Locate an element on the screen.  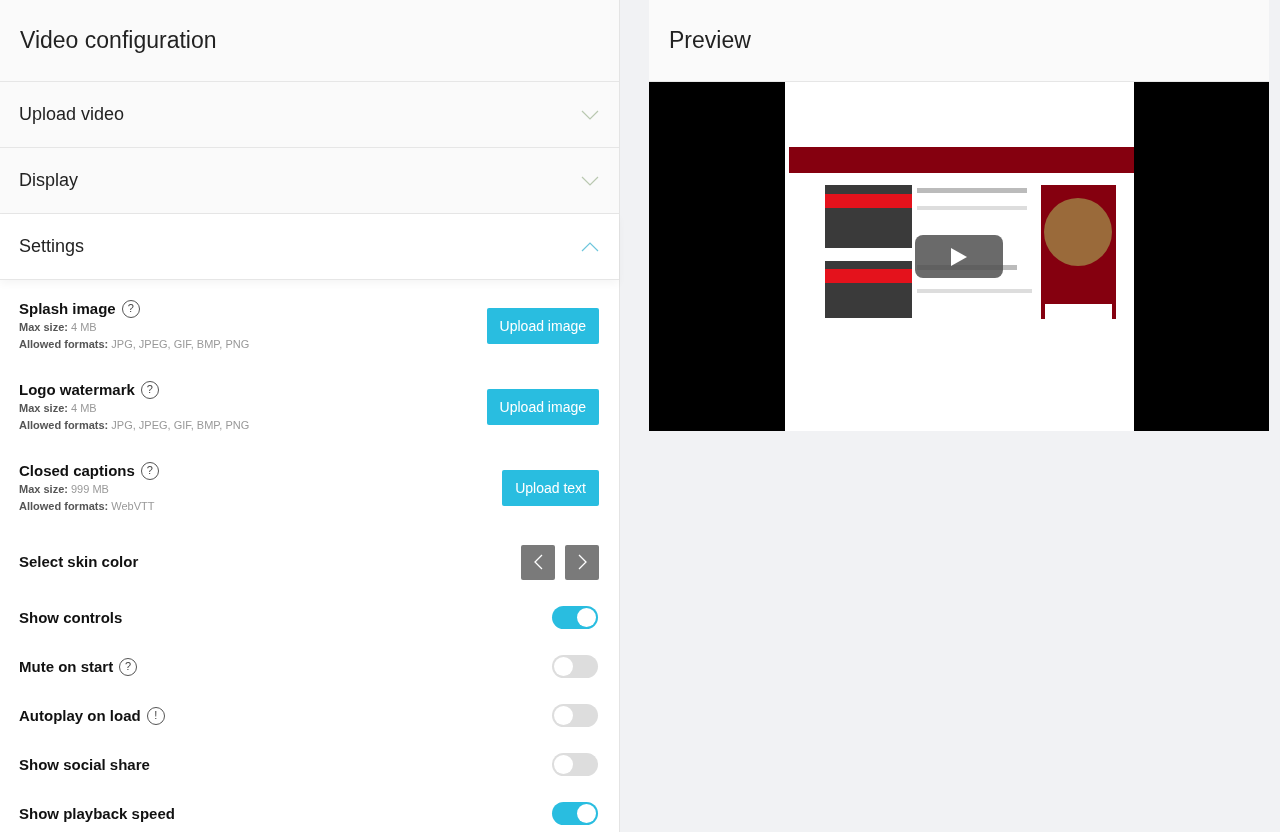
previous-button is located at coordinates (538, 562).